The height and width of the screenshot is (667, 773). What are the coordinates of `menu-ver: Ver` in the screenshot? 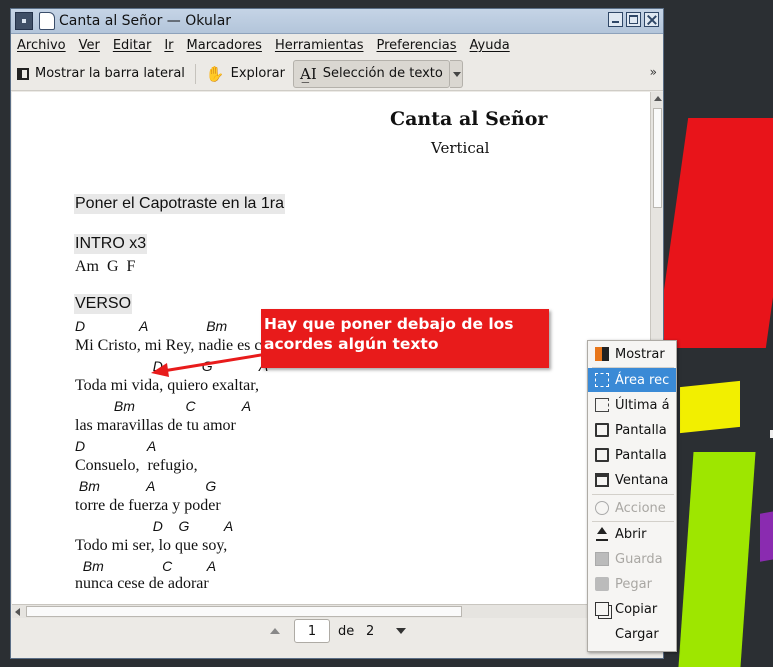 It's located at (89, 45).